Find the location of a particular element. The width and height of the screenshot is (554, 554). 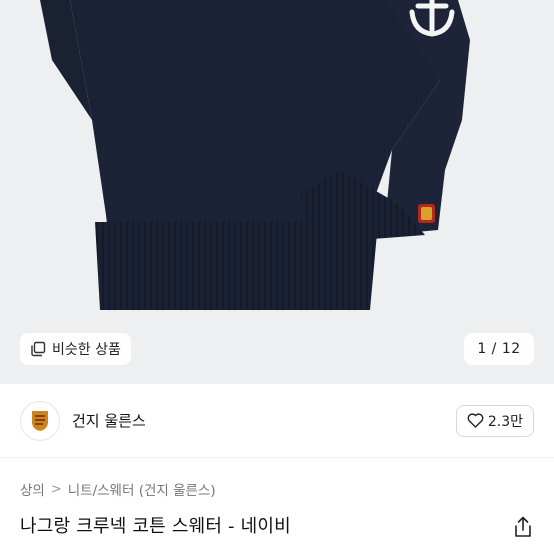

lion-crest-icon is located at coordinates (40, 420).